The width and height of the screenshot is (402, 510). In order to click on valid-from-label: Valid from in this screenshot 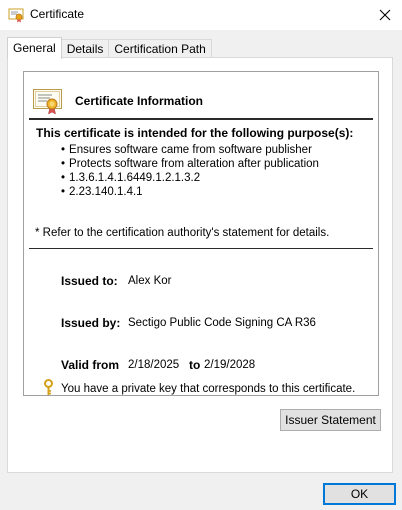, I will do `click(90, 365)`.